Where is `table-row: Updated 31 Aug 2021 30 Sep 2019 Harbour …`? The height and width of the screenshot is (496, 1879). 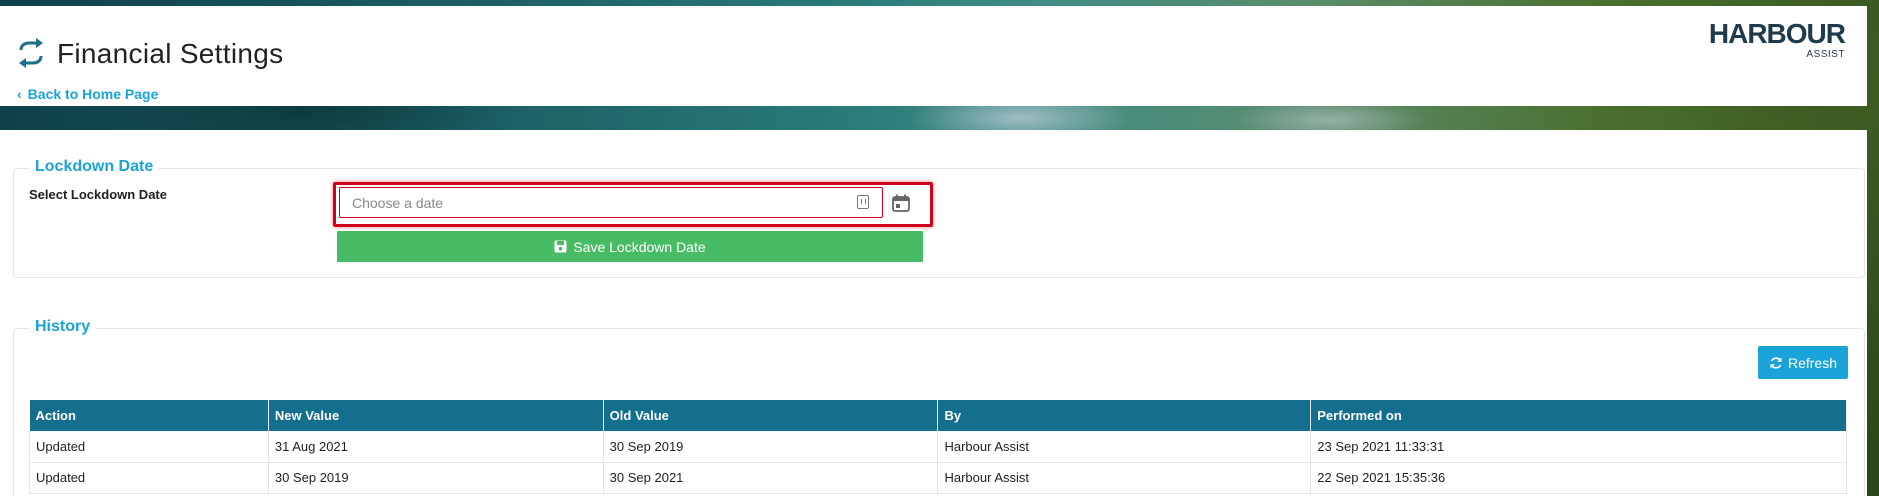
table-row: Updated 31 Aug 2021 30 Sep 2019 Harbour … is located at coordinates (938, 447).